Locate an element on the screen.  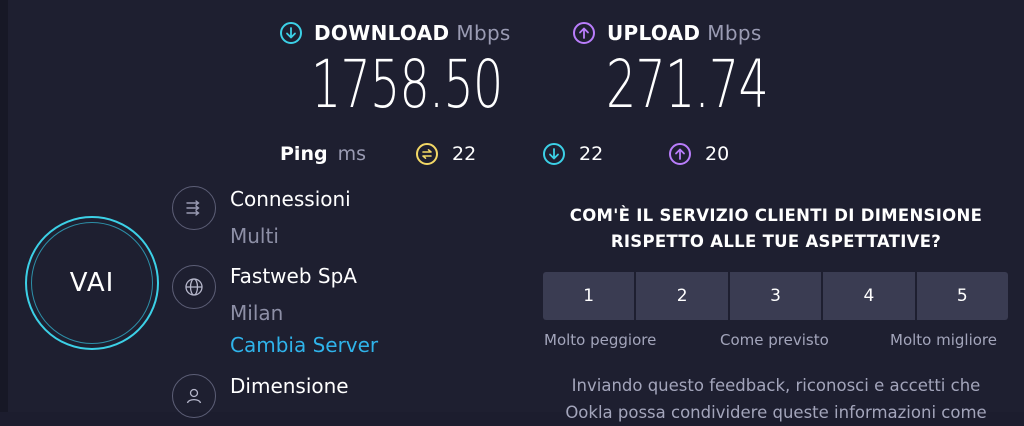
upload-label: UPLOAD is located at coordinates (654, 33).